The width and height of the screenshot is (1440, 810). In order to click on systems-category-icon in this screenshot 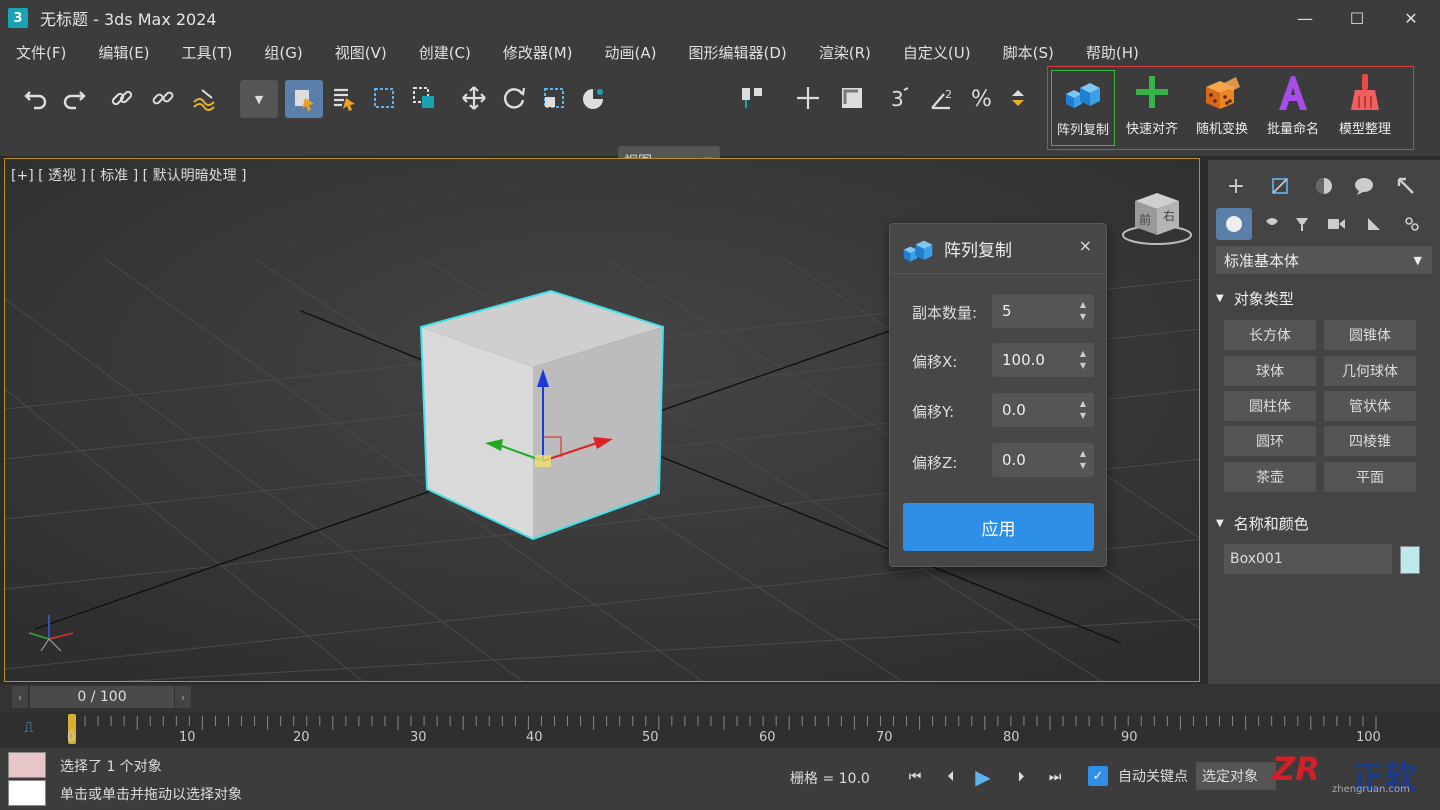, I will do `click(1412, 224)`.